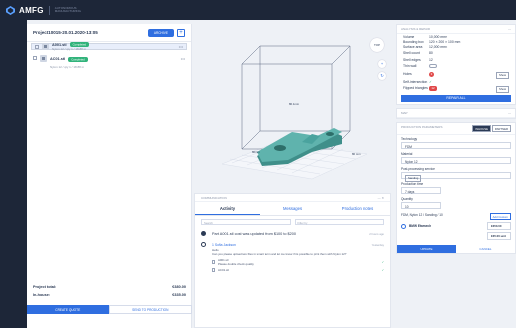 The image size is (516, 328). I want to click on kv-key: Volume, so click(409, 36).